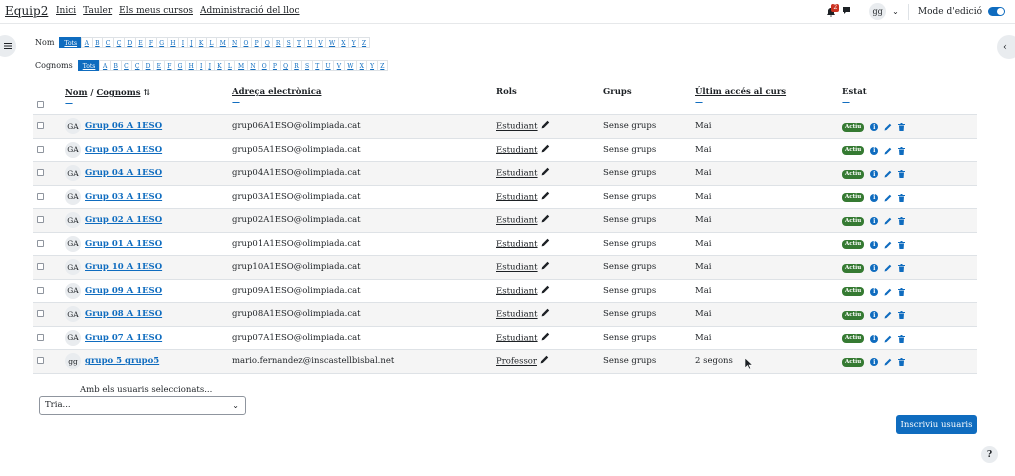 Image resolution: width=1015 pixels, height=476 pixels. What do you see at coordinates (123, 220) in the screenshot?
I see `user-name-link: Grup 02 A 1ESO` at bounding box center [123, 220].